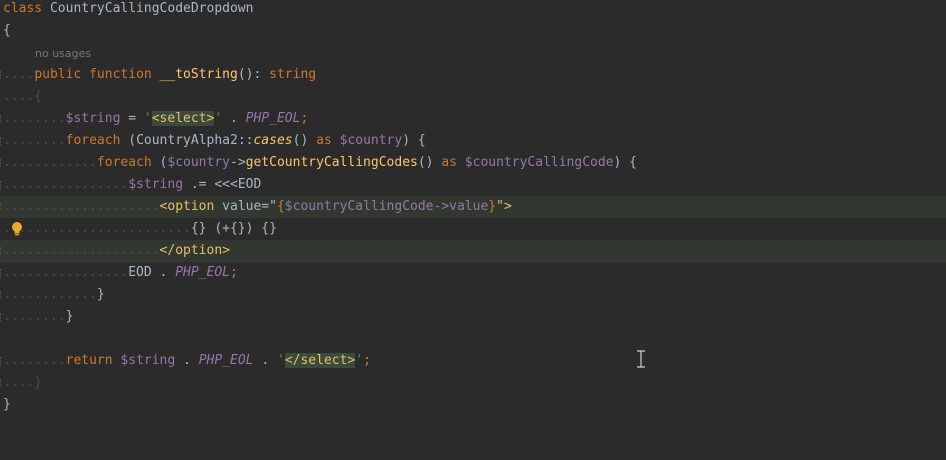 This screenshot has height=460, width=946. What do you see at coordinates (504, 206) in the screenshot?
I see `tag-close: ">` at bounding box center [504, 206].